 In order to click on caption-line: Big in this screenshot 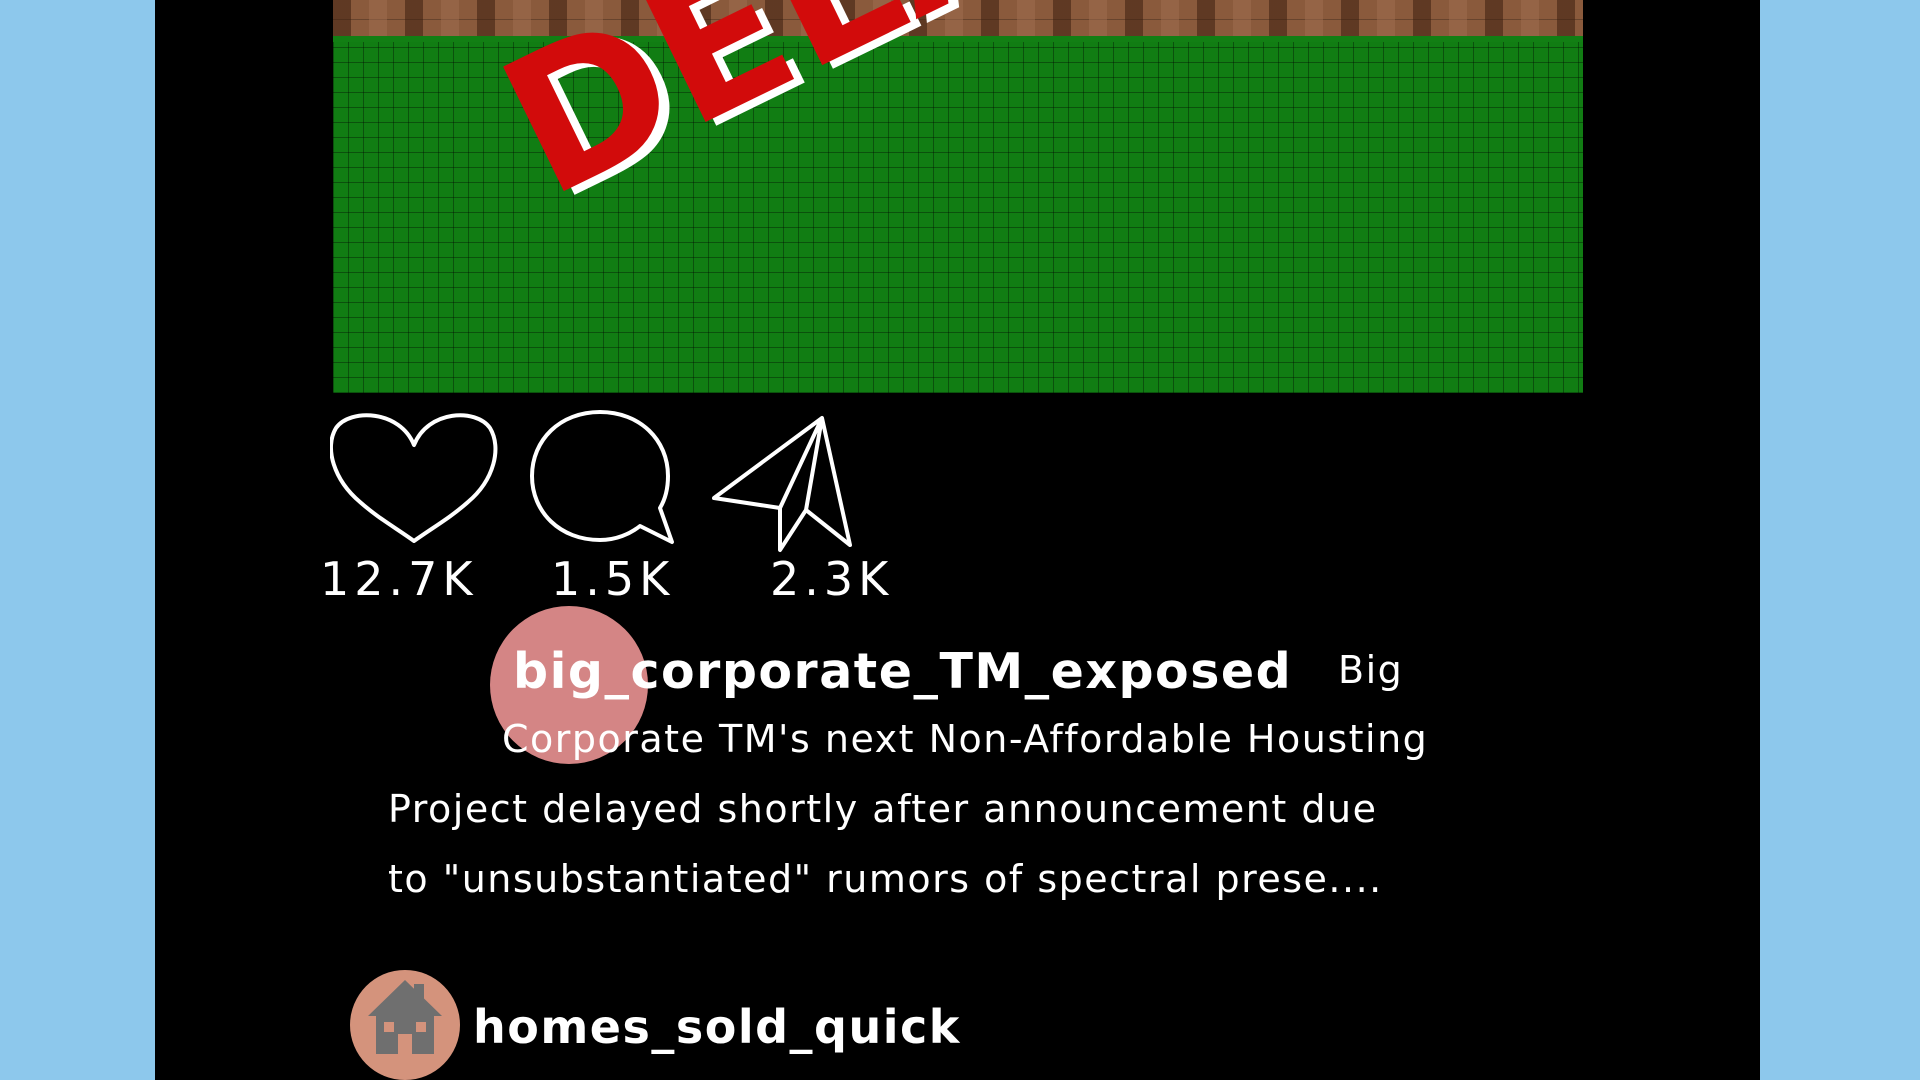, I will do `click(1371, 670)`.